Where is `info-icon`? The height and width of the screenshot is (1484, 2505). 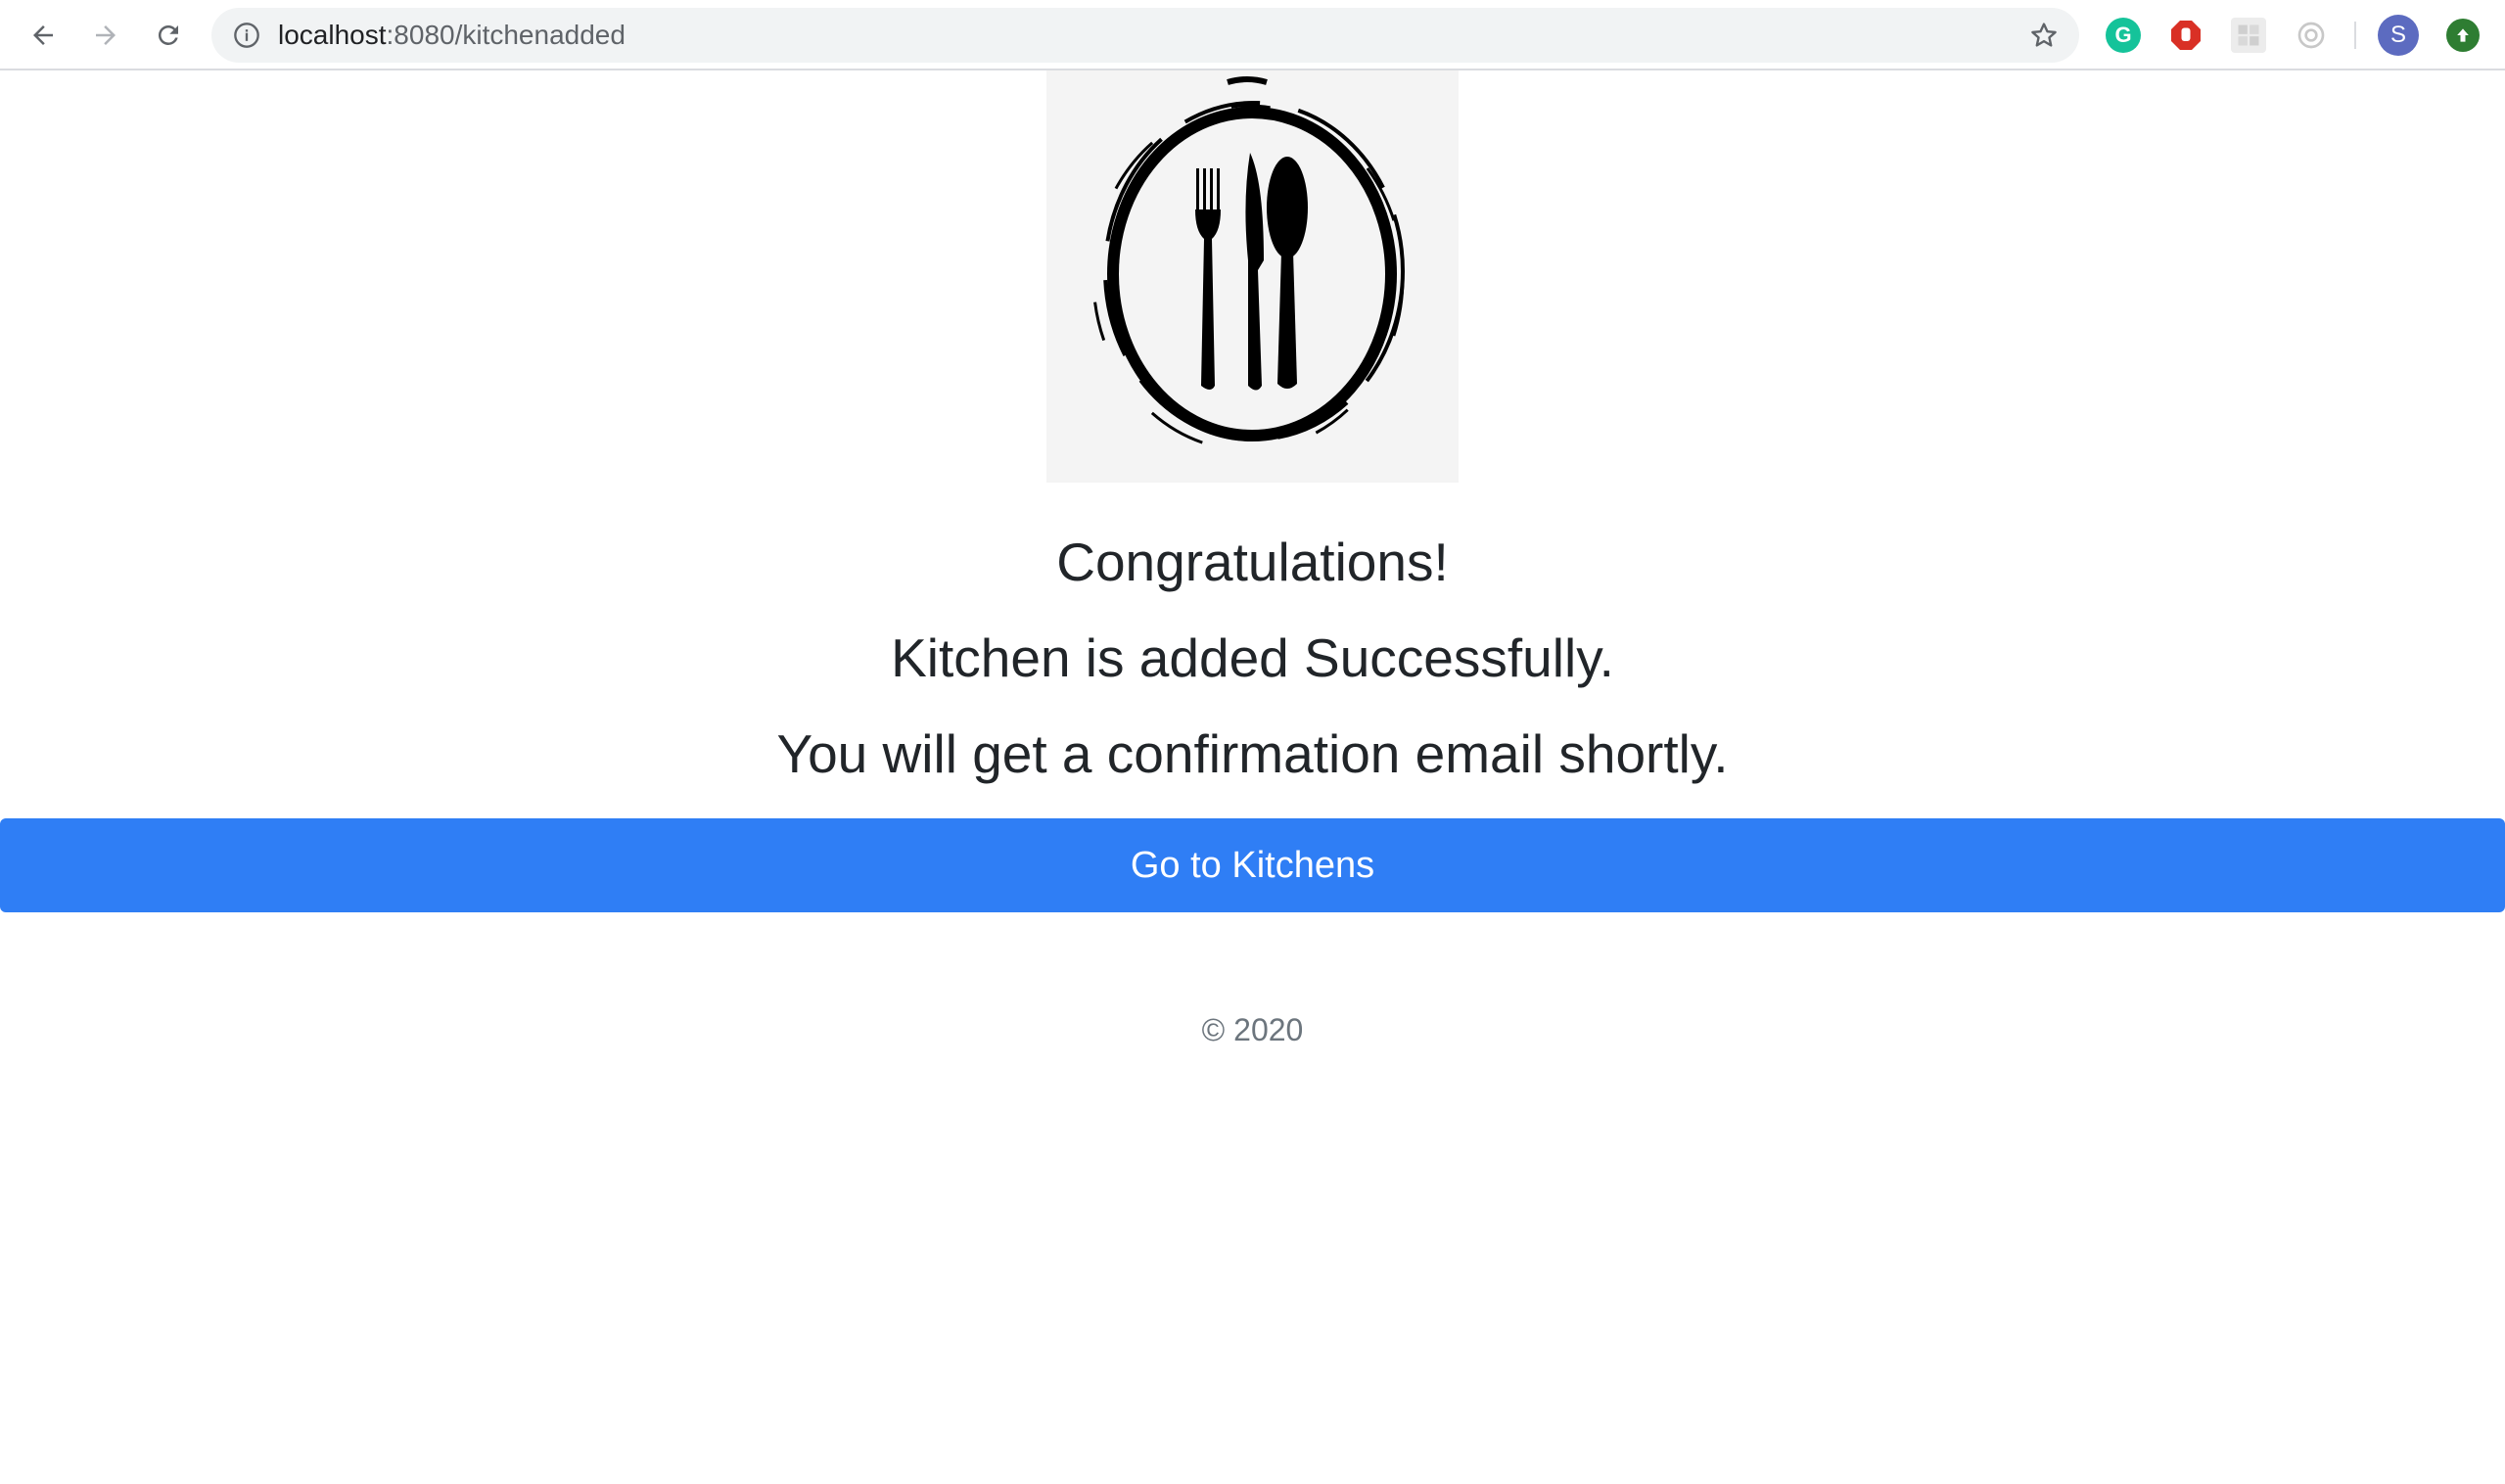
info-icon is located at coordinates (246, 35).